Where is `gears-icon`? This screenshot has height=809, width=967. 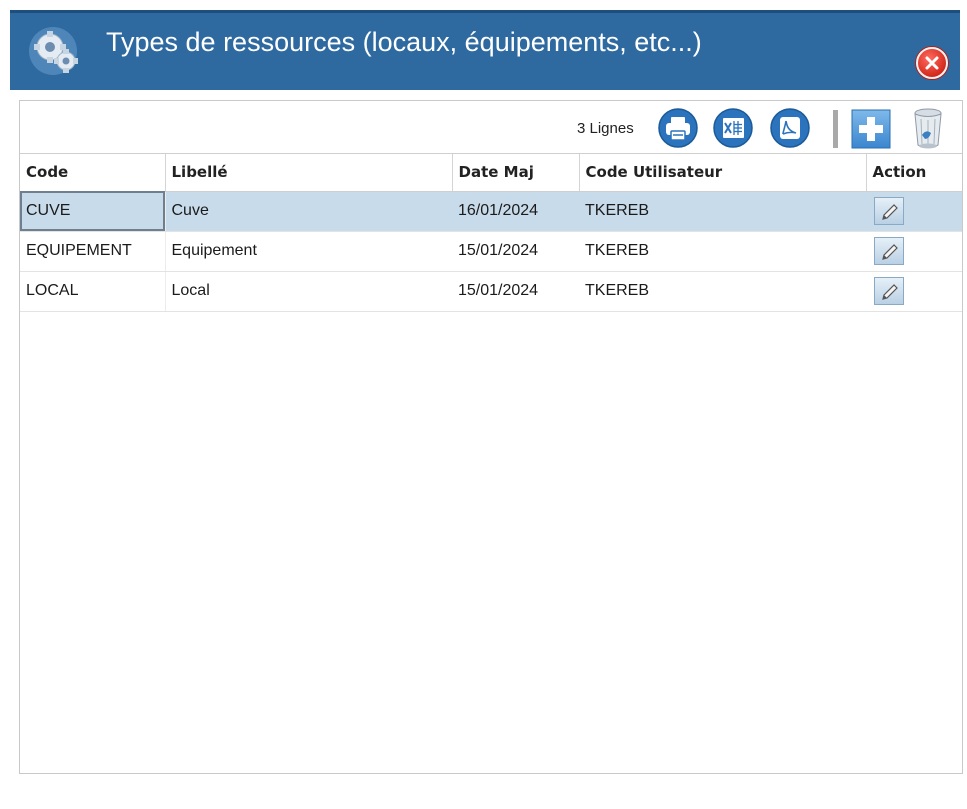 gears-icon is located at coordinates (57, 51).